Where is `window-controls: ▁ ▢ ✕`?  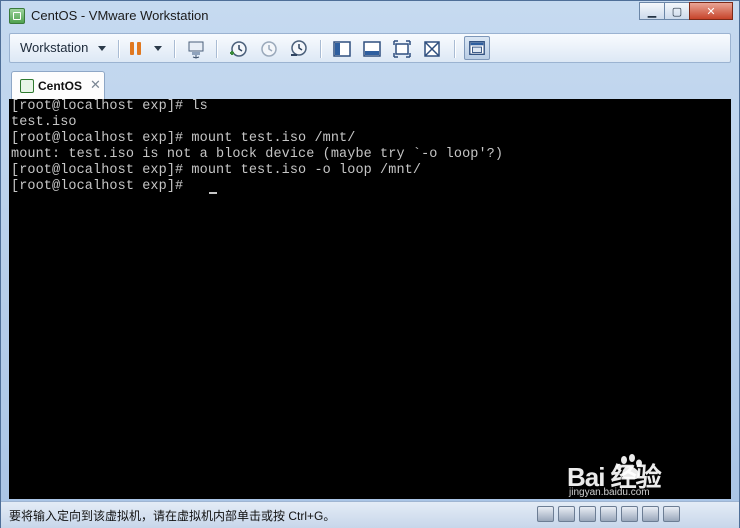
window-controls: ▁ ▢ ✕ is located at coordinates (686, 12).